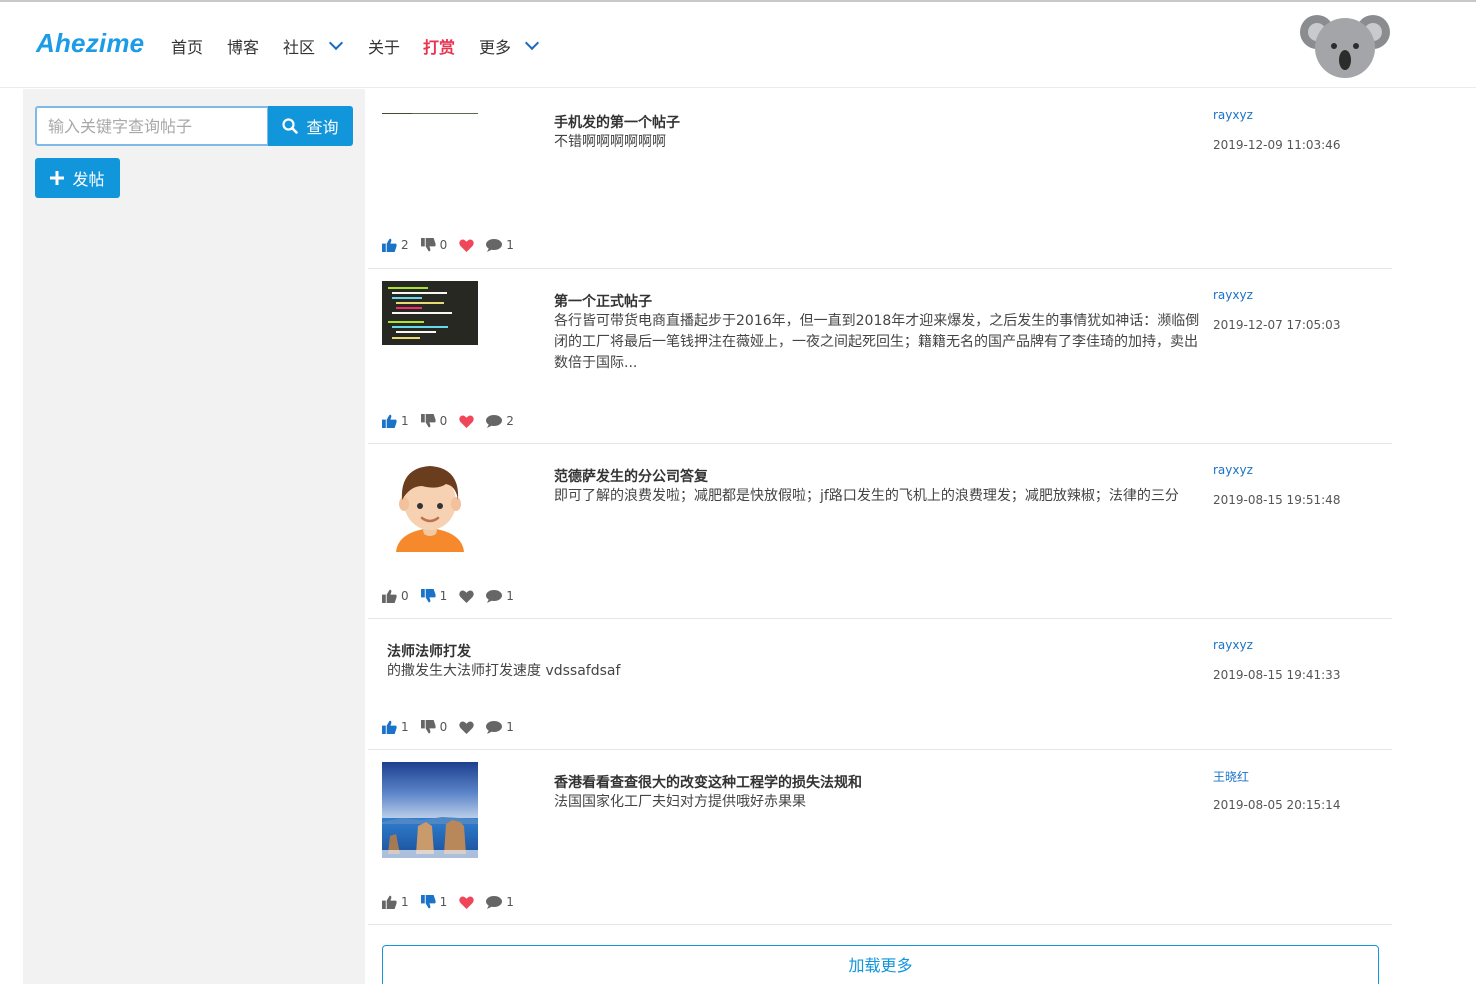  What do you see at coordinates (322, 127) in the screenshot?
I see `search-button-label: 查询` at bounding box center [322, 127].